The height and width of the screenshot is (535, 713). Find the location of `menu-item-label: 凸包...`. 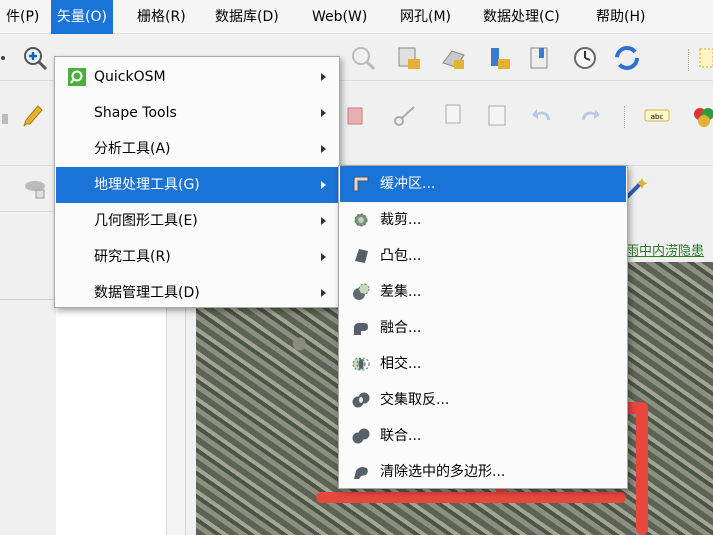

menu-item-label: 凸包... is located at coordinates (401, 256).